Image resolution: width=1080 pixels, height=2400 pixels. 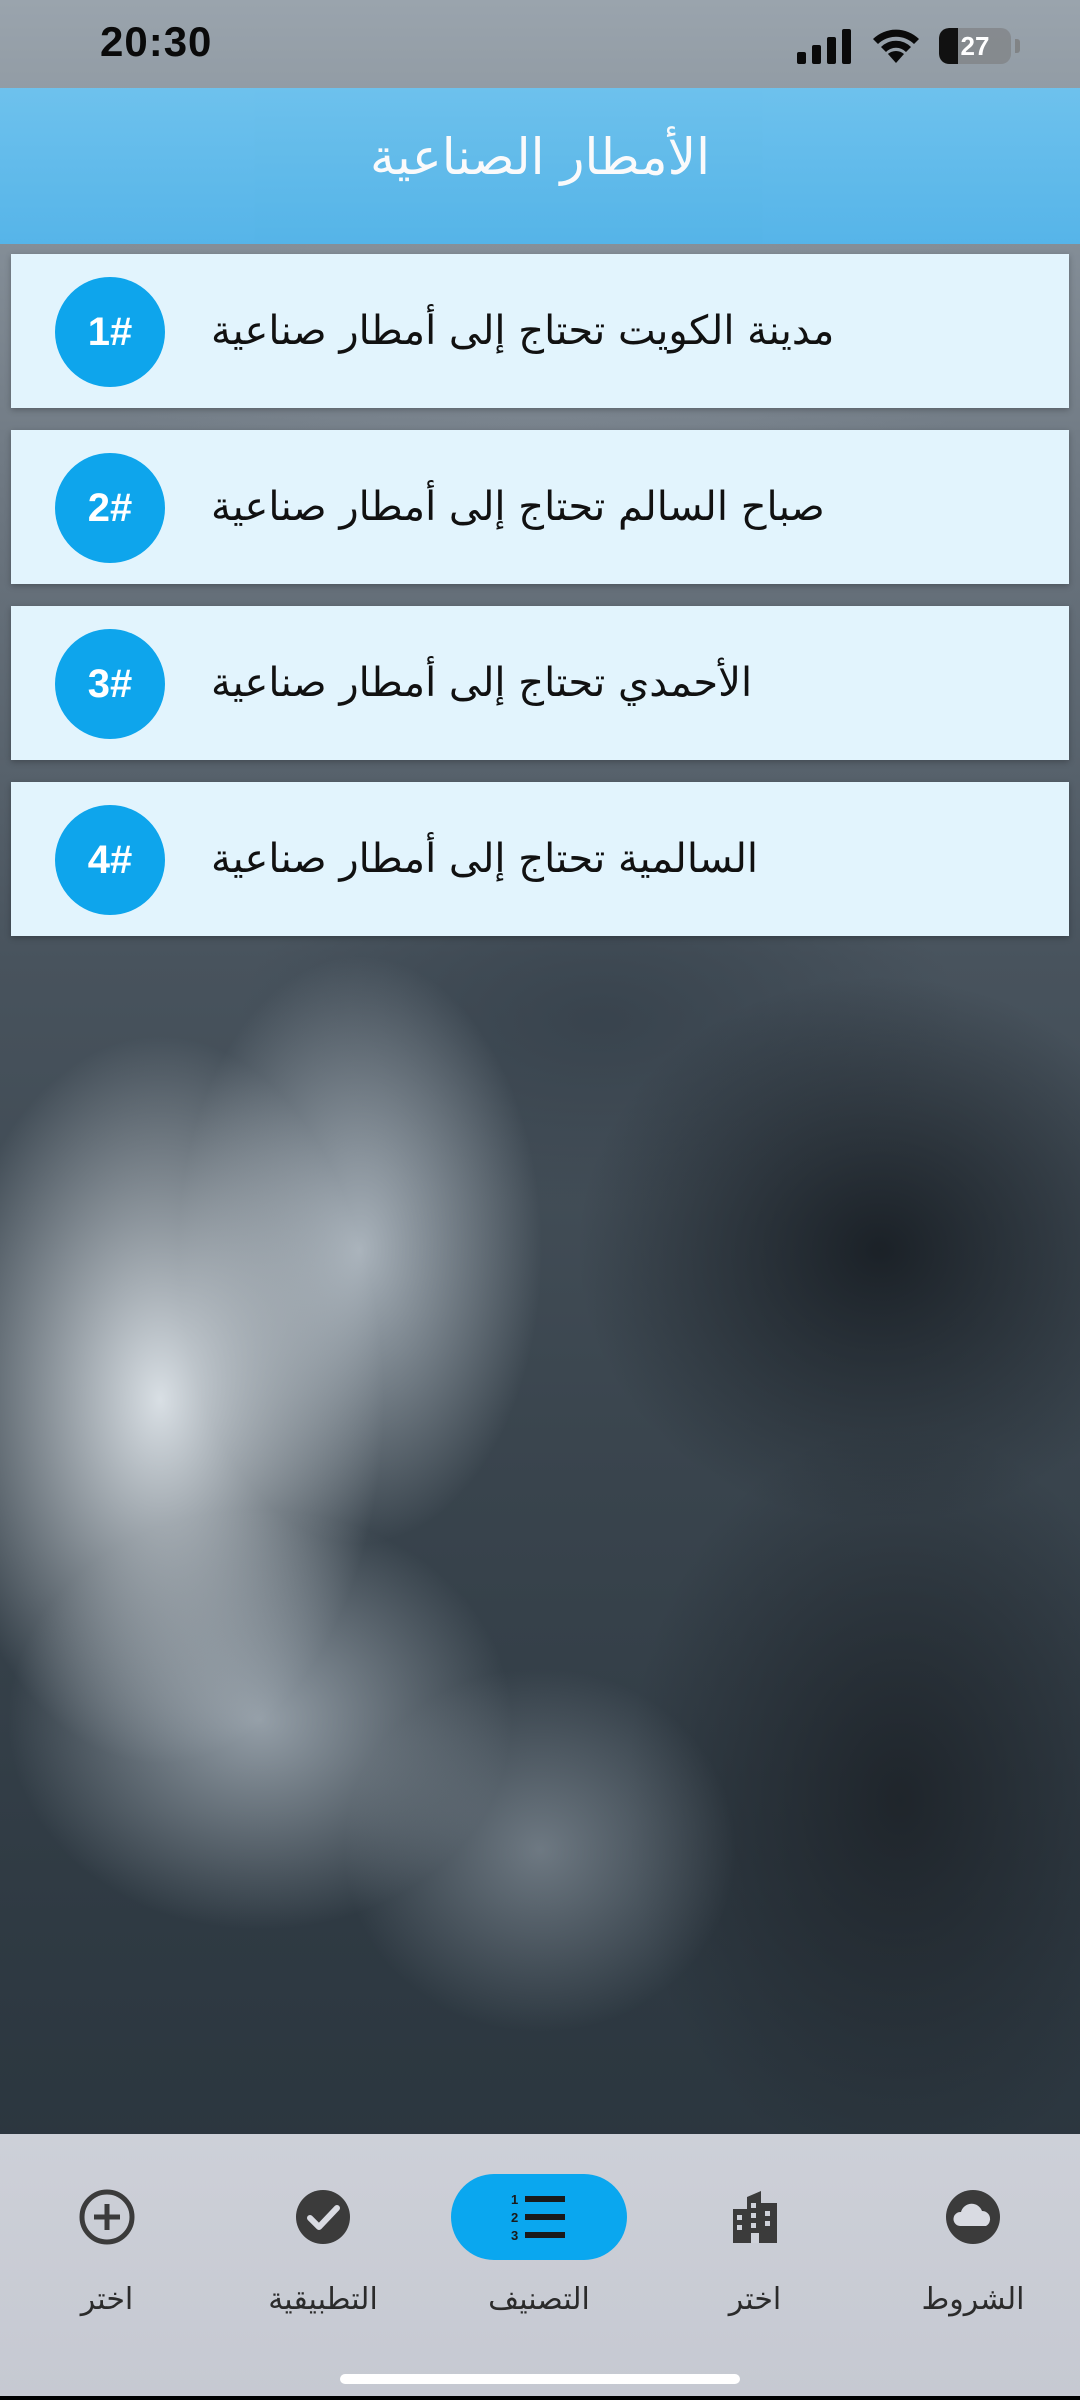 I want to click on wifi-icon, so click(x=896, y=46).